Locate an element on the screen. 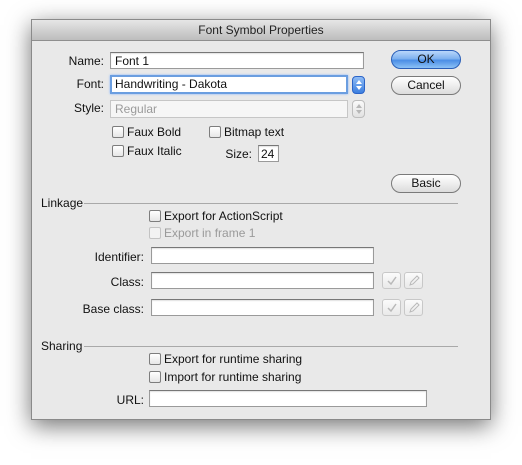  class-field is located at coordinates (262, 280).